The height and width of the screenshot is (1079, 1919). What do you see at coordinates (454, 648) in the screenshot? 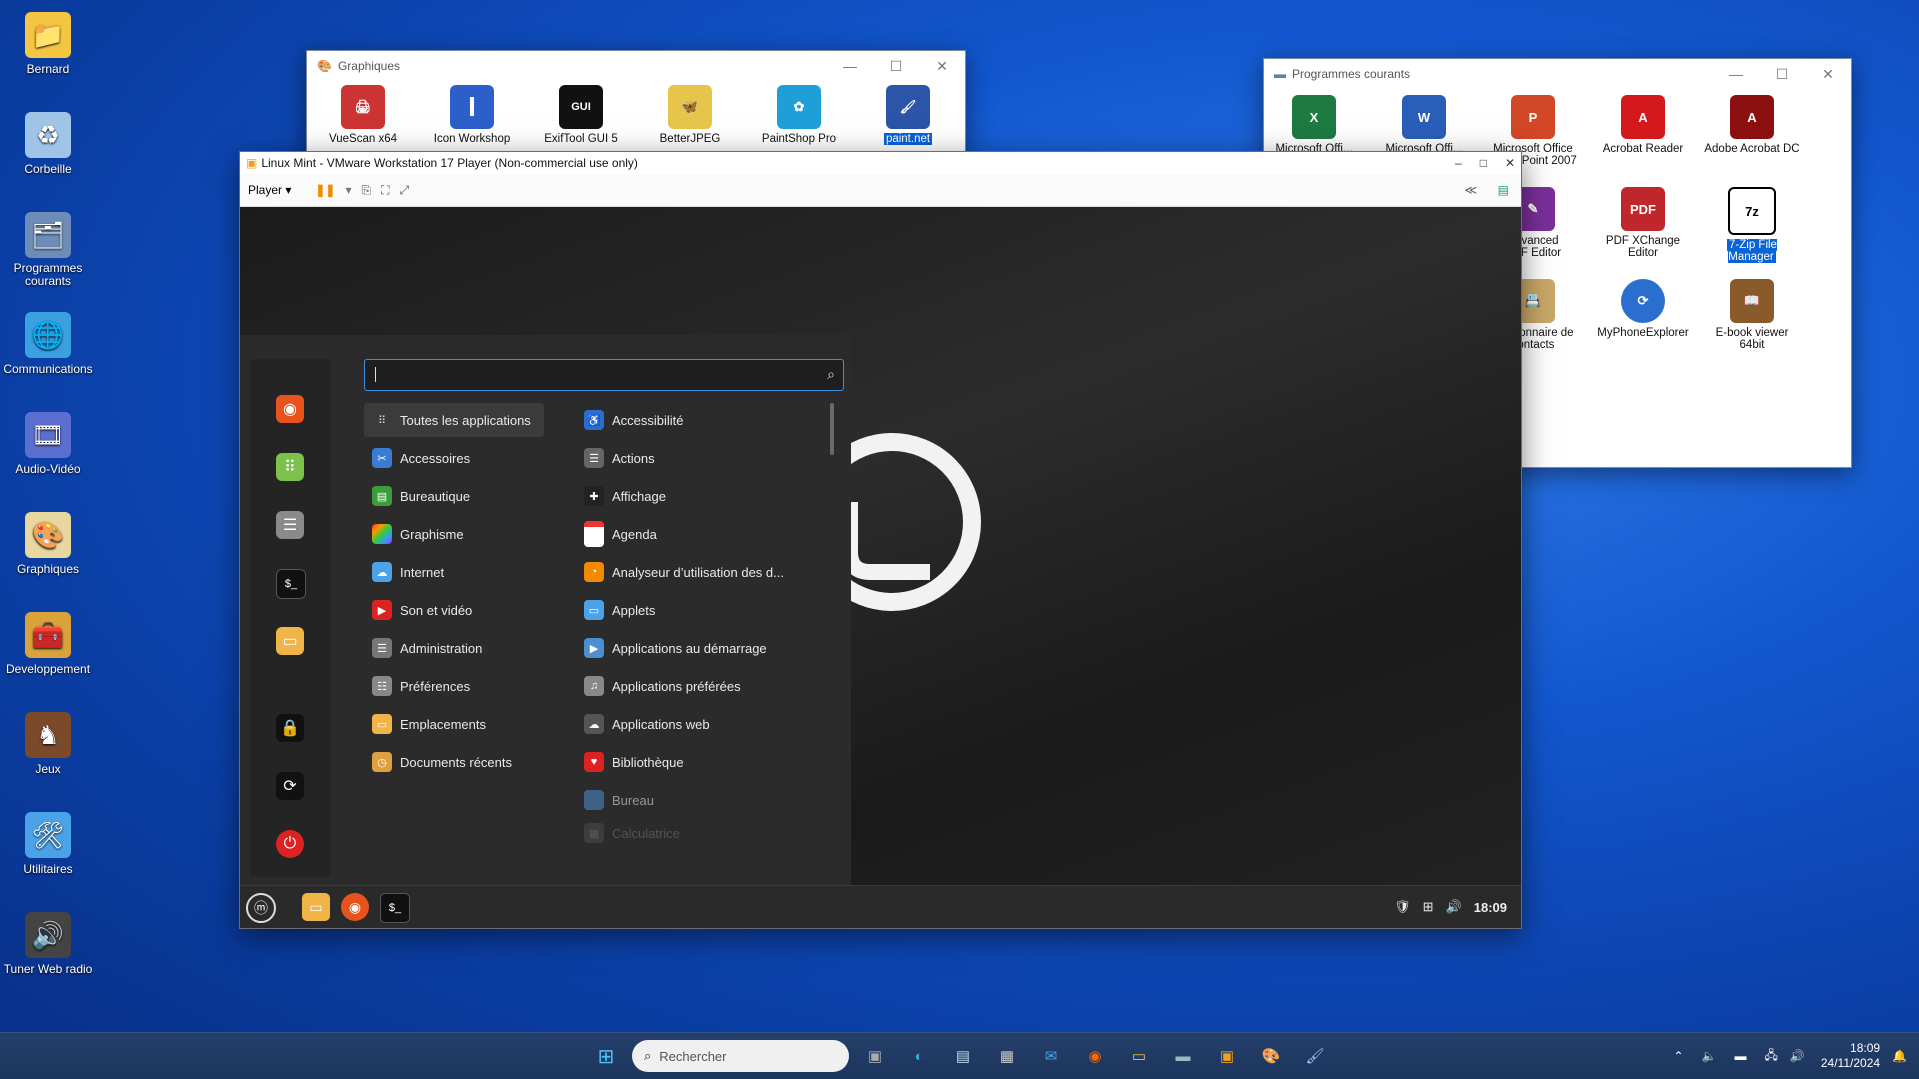
I see `category-administration: ☰ Administration` at bounding box center [454, 648].